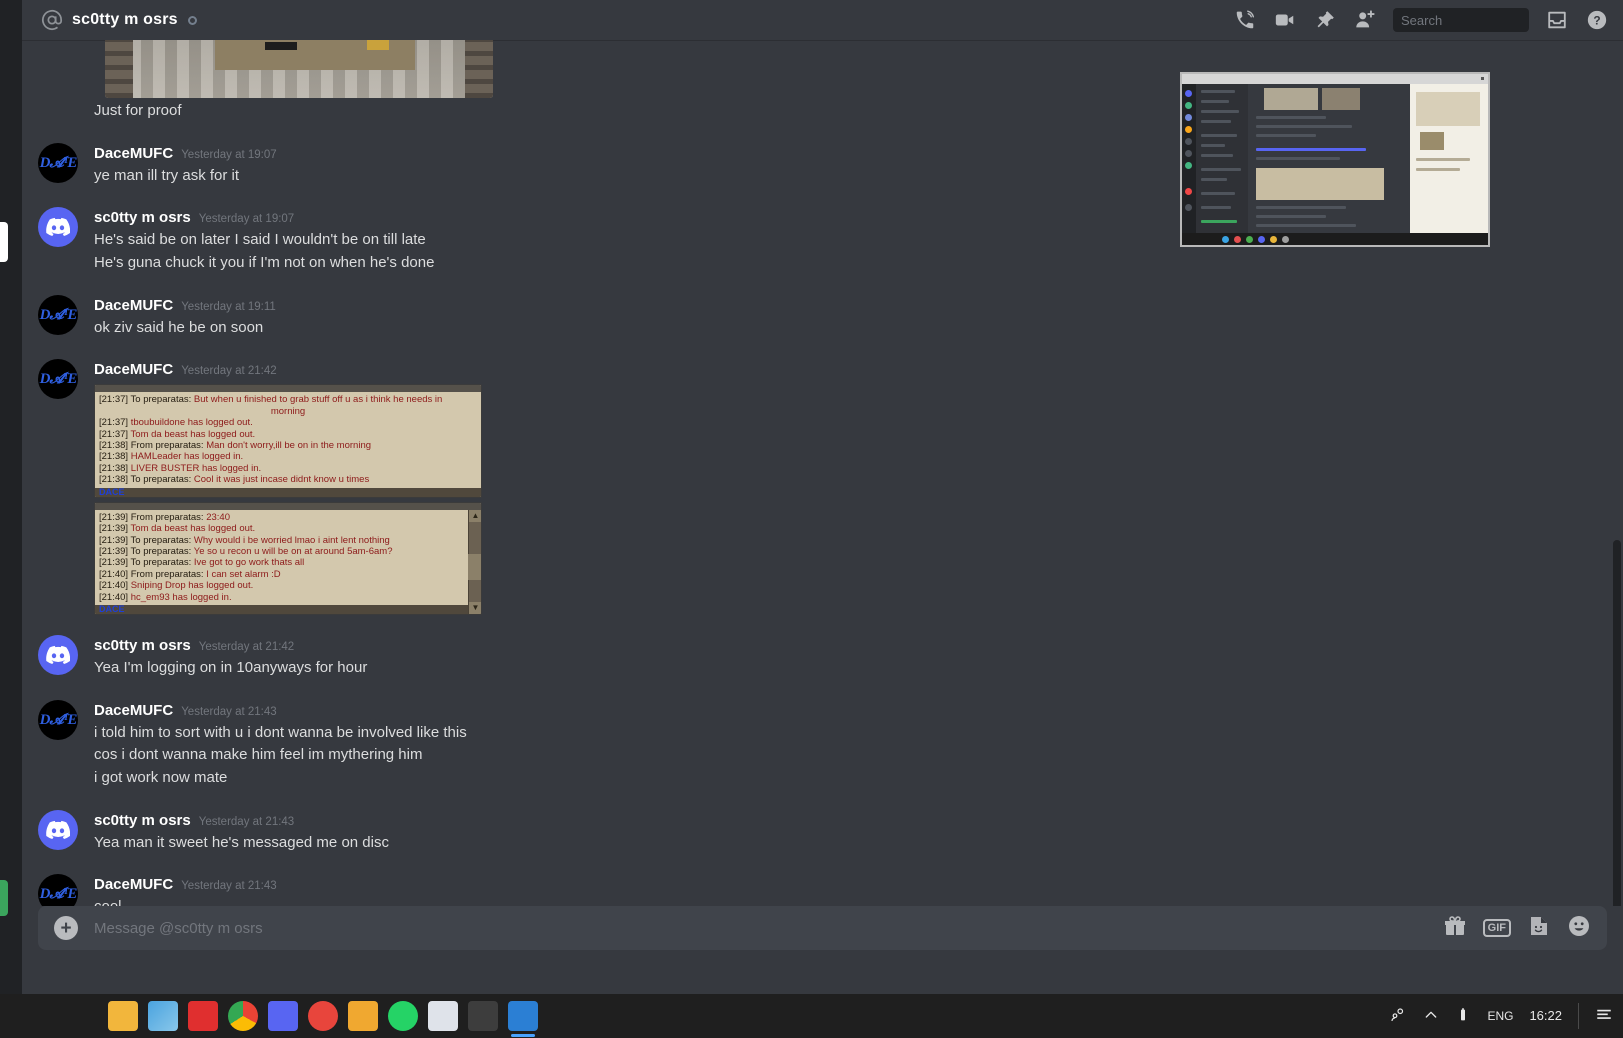 This screenshot has width=1623, height=1038. What do you see at coordinates (475, 607) in the screenshot?
I see `scroll-down-icon: ▼` at bounding box center [475, 607].